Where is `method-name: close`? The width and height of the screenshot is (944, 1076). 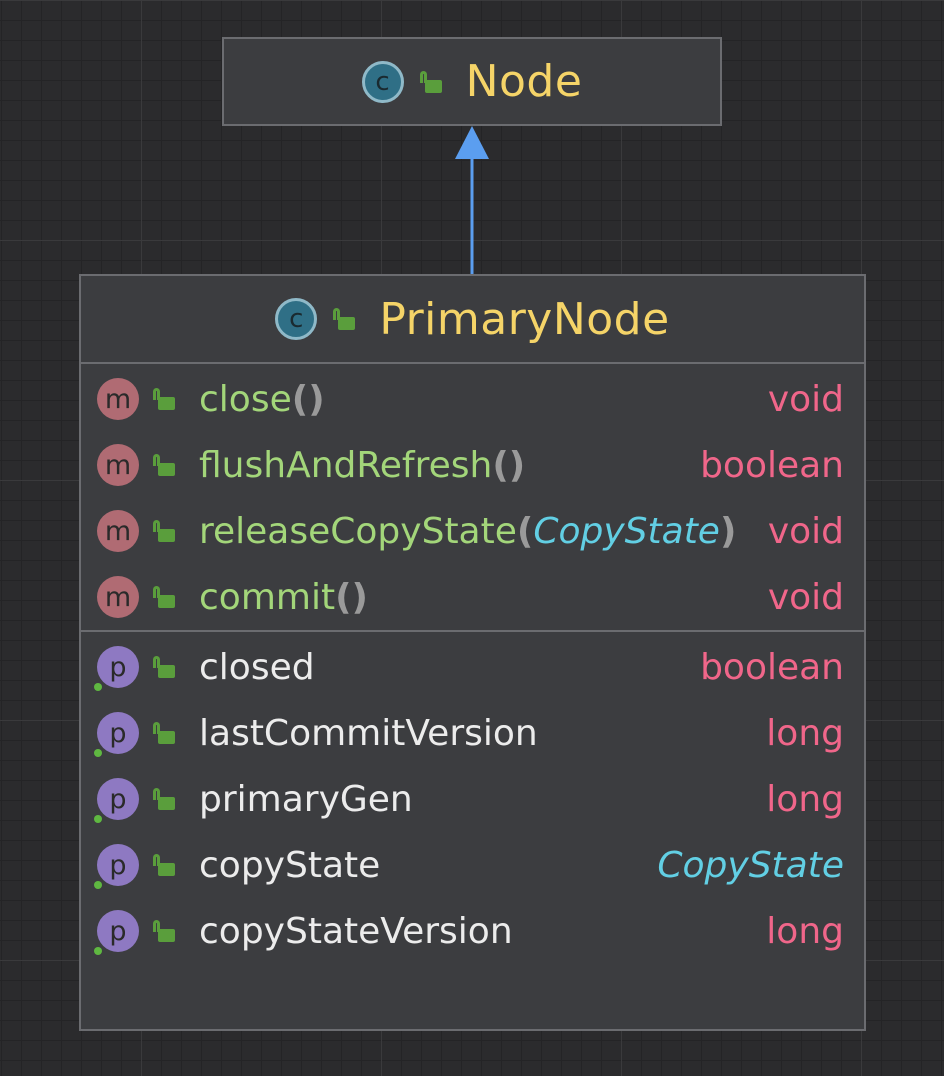
method-name: close is located at coordinates (245, 399).